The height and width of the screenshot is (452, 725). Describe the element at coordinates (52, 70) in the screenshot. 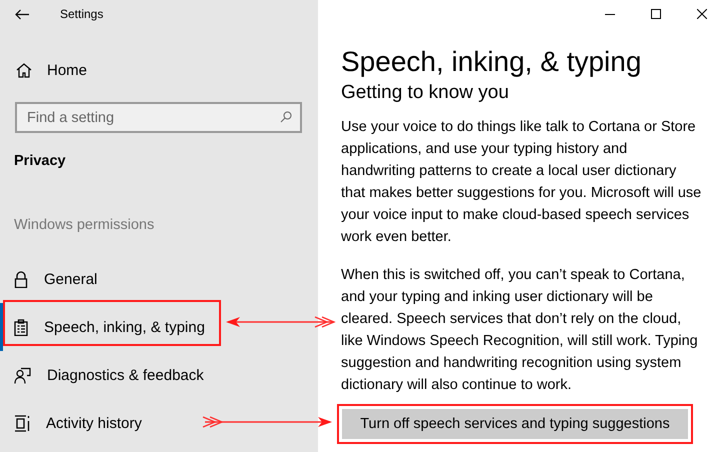

I see `home-link: Home` at that location.